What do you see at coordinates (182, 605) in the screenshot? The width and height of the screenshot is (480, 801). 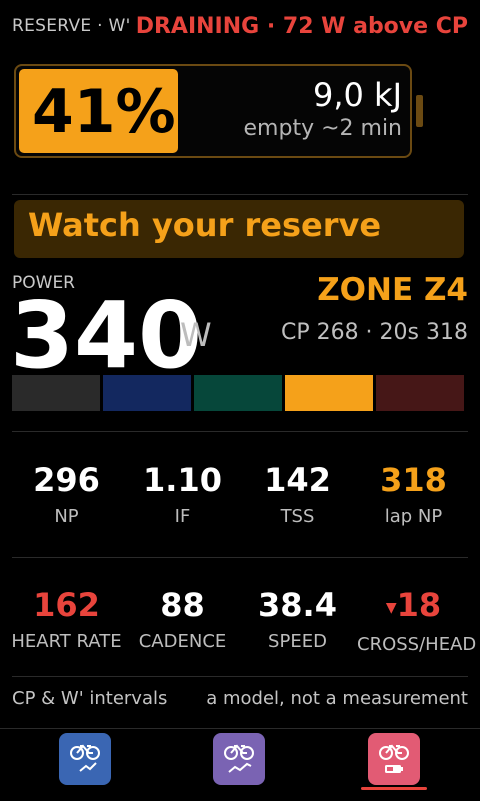 I see `metric-value: 88` at bounding box center [182, 605].